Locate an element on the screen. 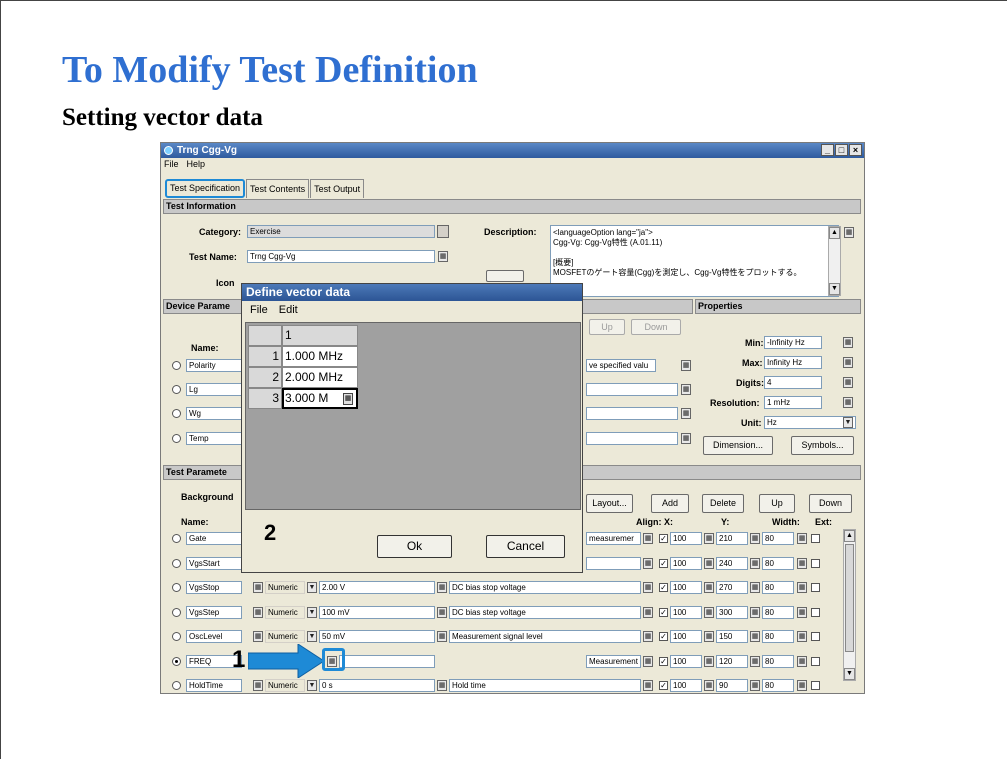 Image resolution: width=1007 pixels, height=759 pixels. dialog-menu-file: File is located at coordinates (259, 310).